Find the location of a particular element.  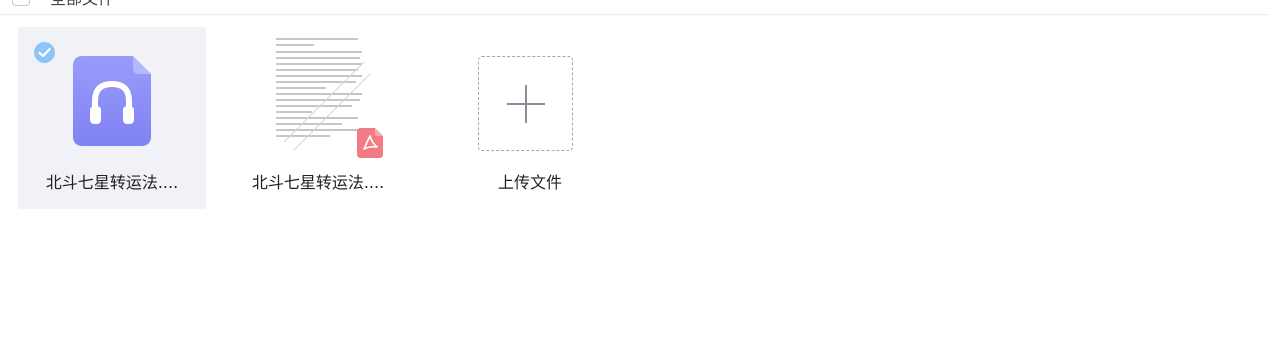

upload-tile: 上传文件 is located at coordinates (530, 118).